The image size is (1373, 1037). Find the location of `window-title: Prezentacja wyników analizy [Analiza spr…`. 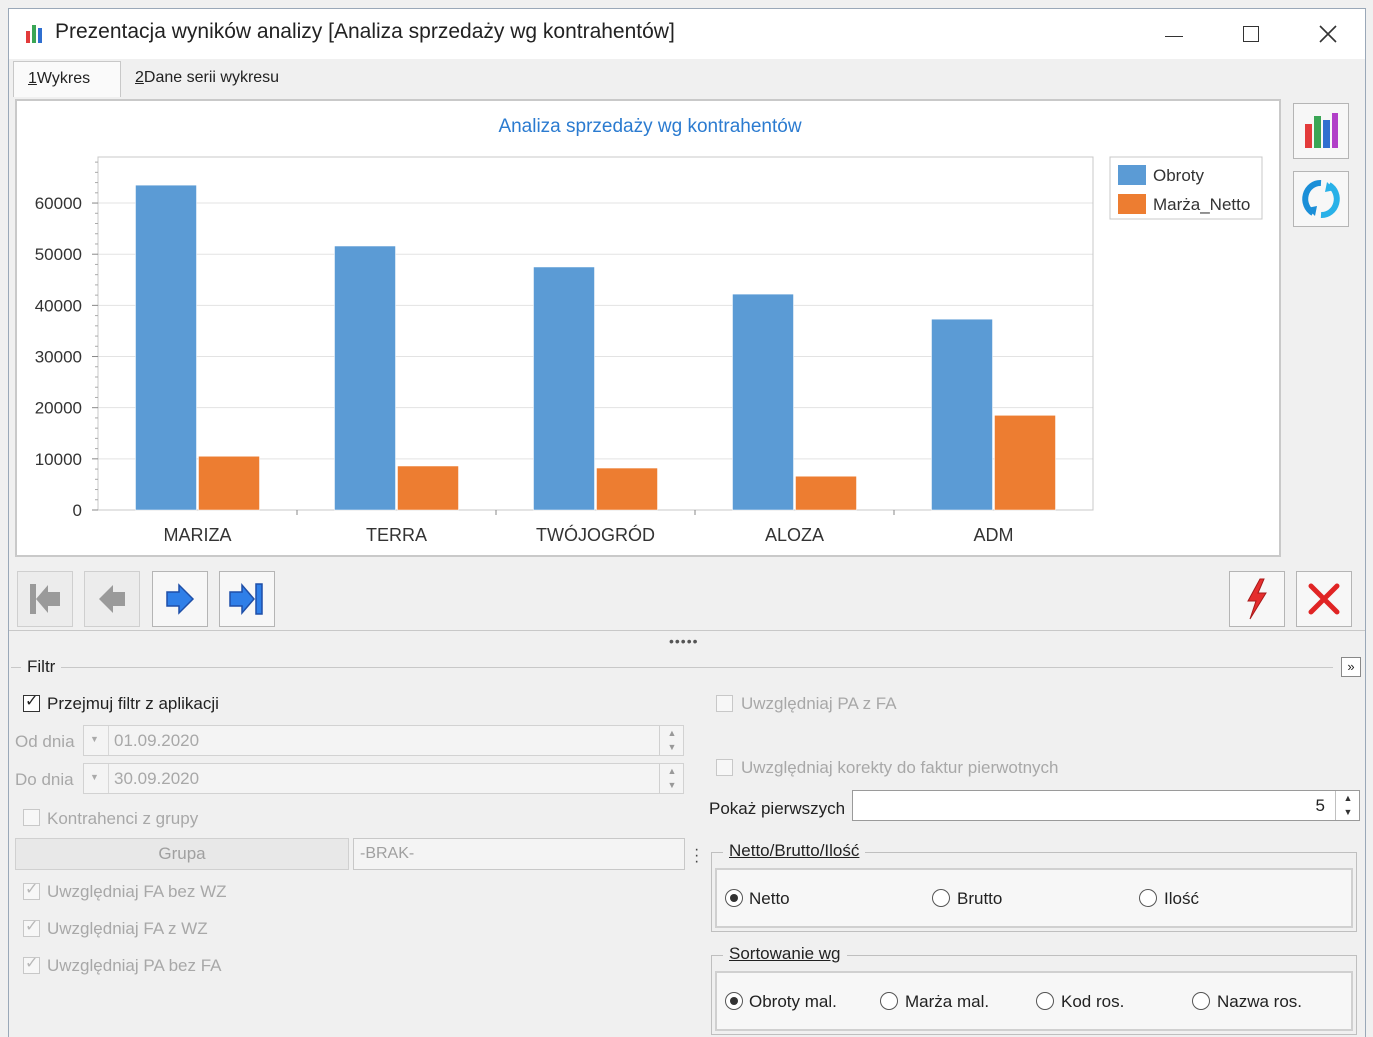

window-title: Prezentacja wyników analizy [Analiza spr… is located at coordinates (365, 31).